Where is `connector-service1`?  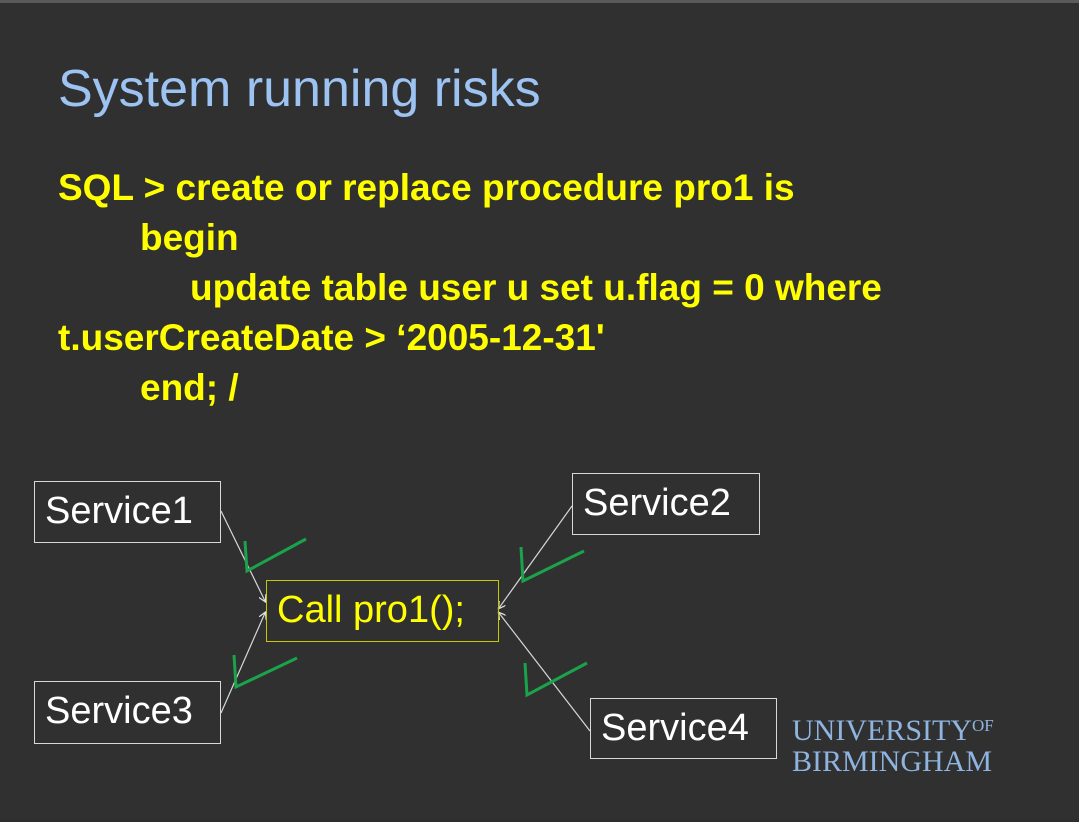 connector-service1 is located at coordinates (242, 555).